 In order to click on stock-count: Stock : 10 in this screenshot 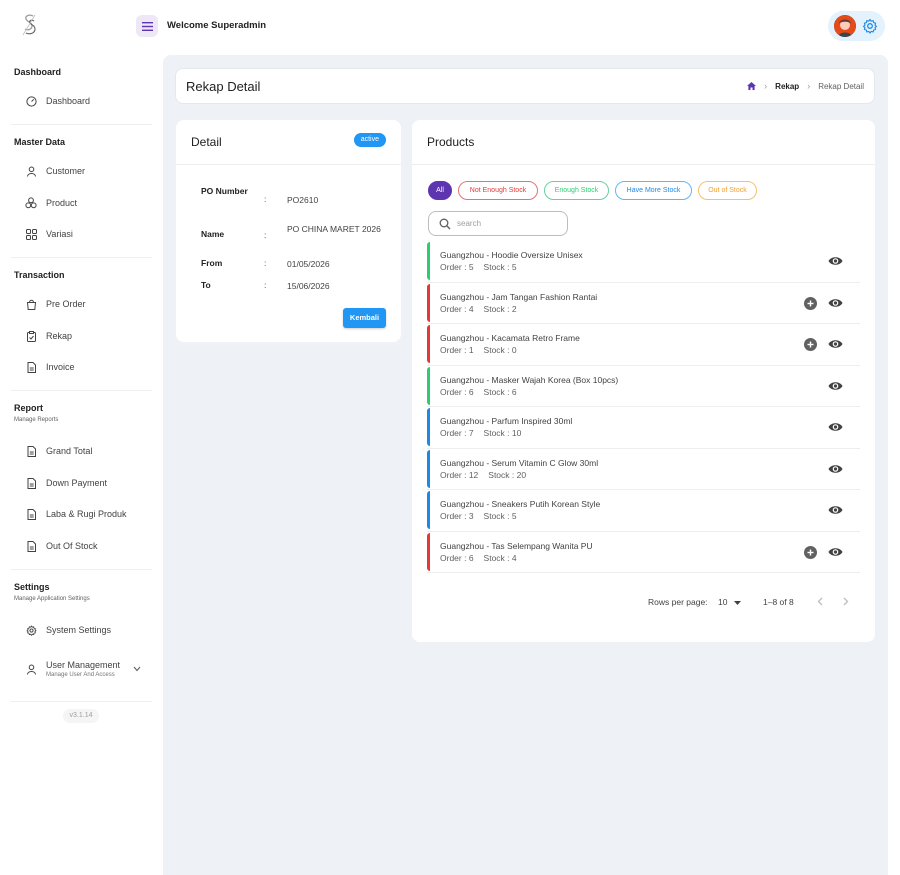, I will do `click(503, 433)`.